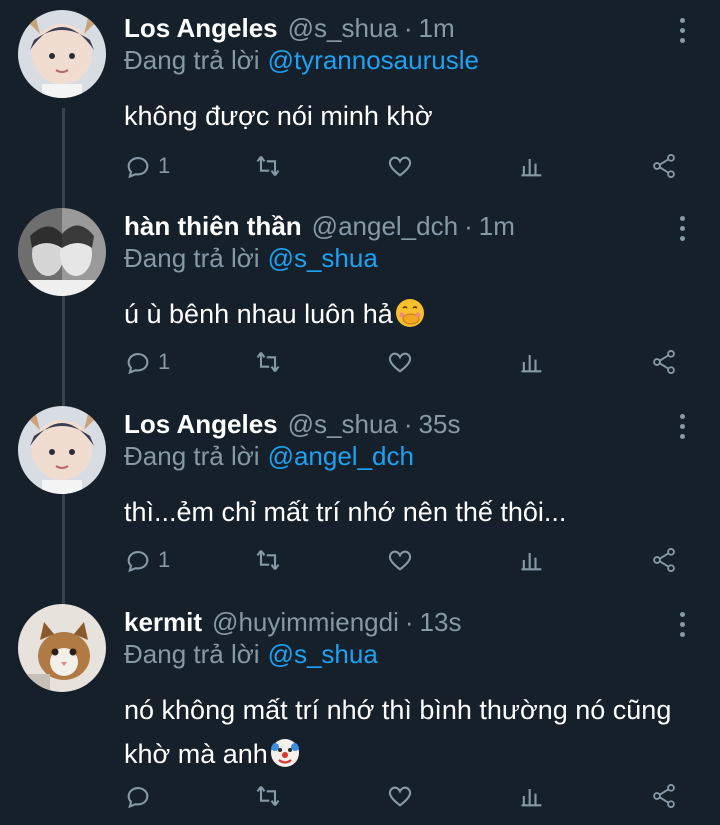 The width and height of the screenshot is (720, 825). I want to click on hand-over-mouth-emoji-icon, so click(409, 313).